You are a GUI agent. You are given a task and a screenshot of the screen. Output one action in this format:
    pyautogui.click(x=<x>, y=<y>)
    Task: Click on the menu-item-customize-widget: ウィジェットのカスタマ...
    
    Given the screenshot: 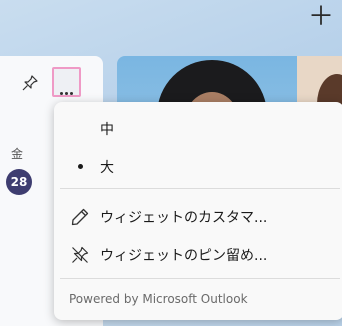 What is the action you would take?
    pyautogui.click(x=198, y=216)
    